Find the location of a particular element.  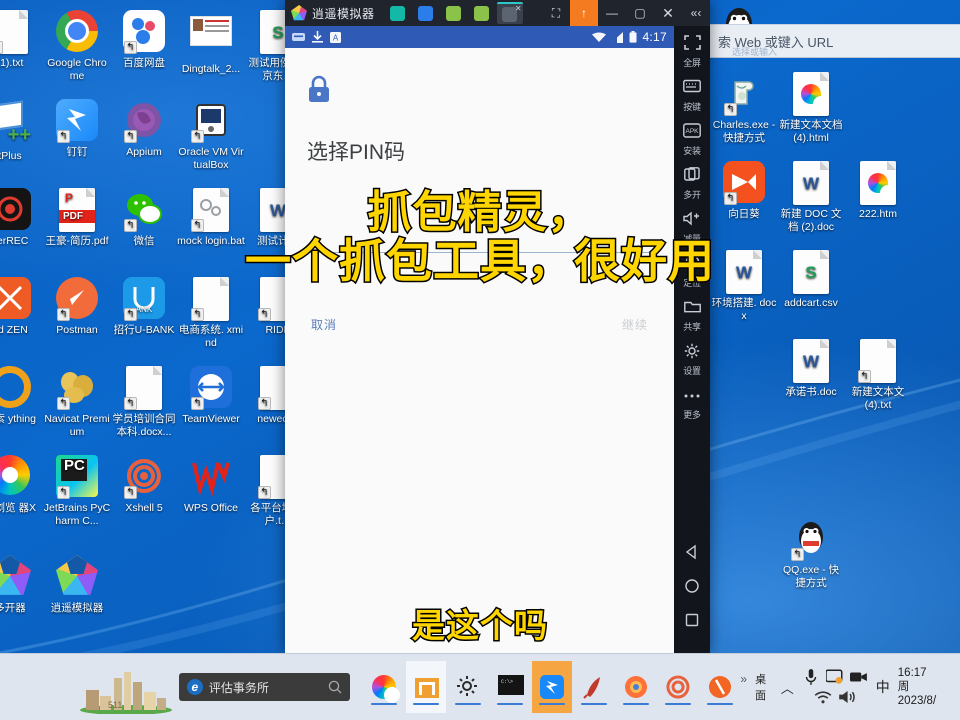

start-button is located at coordinates (23, 687).